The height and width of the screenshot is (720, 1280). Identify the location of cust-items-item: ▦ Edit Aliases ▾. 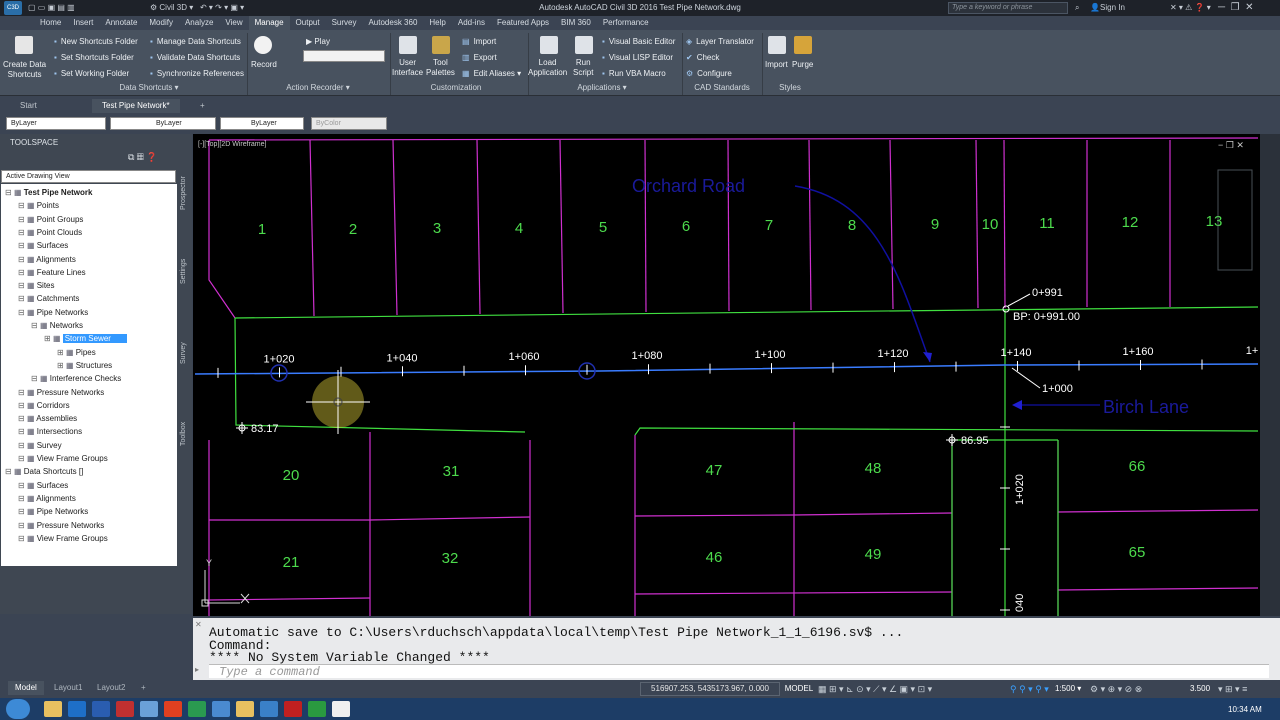
(491, 74).